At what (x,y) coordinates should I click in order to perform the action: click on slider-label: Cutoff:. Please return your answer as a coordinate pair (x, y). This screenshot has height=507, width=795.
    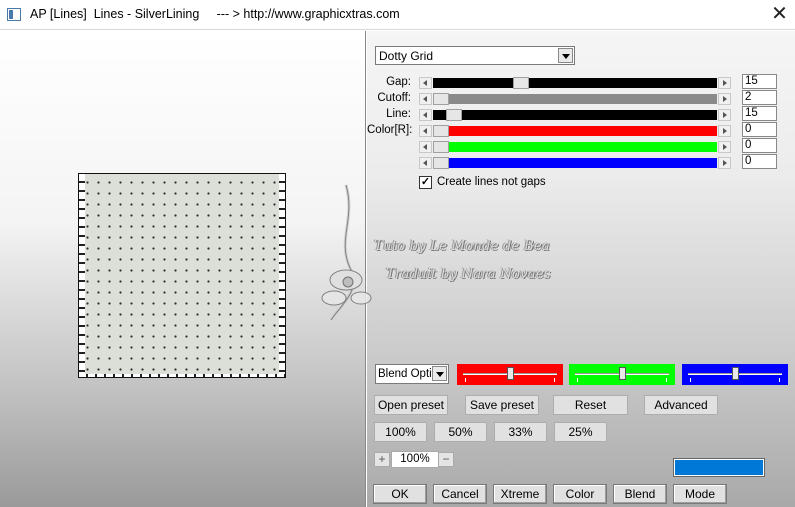
    Looking at the image, I should click on (394, 98).